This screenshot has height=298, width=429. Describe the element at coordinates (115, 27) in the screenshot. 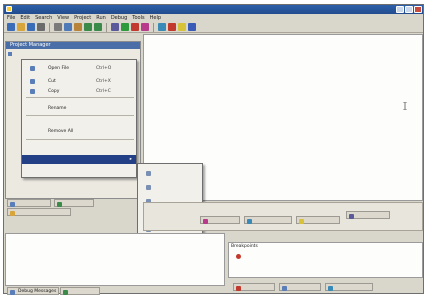

I see `find-icon` at that location.